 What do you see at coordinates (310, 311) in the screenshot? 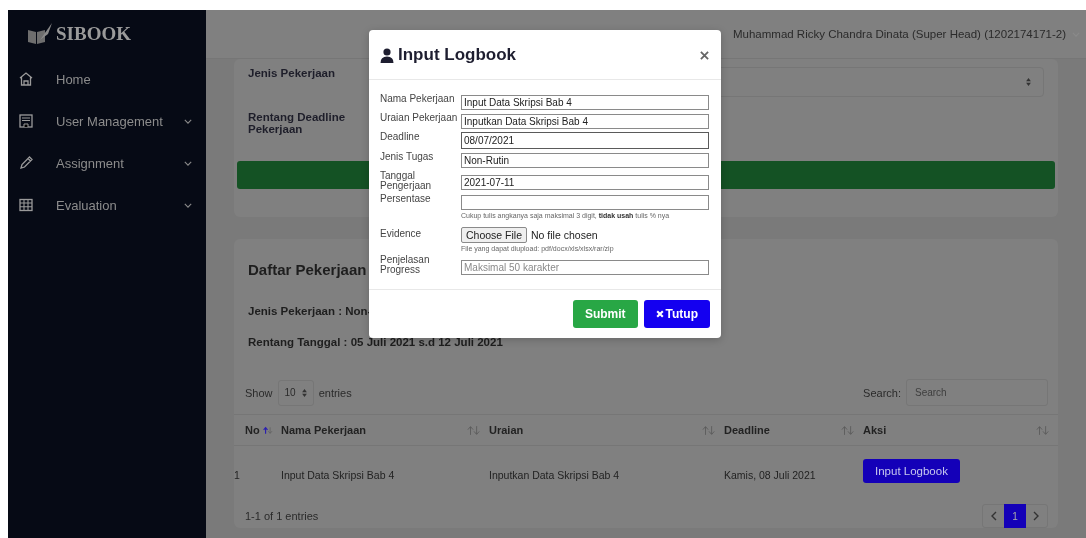
I see `filter-summary: Jenis Pekerjaan : Non-` at bounding box center [310, 311].